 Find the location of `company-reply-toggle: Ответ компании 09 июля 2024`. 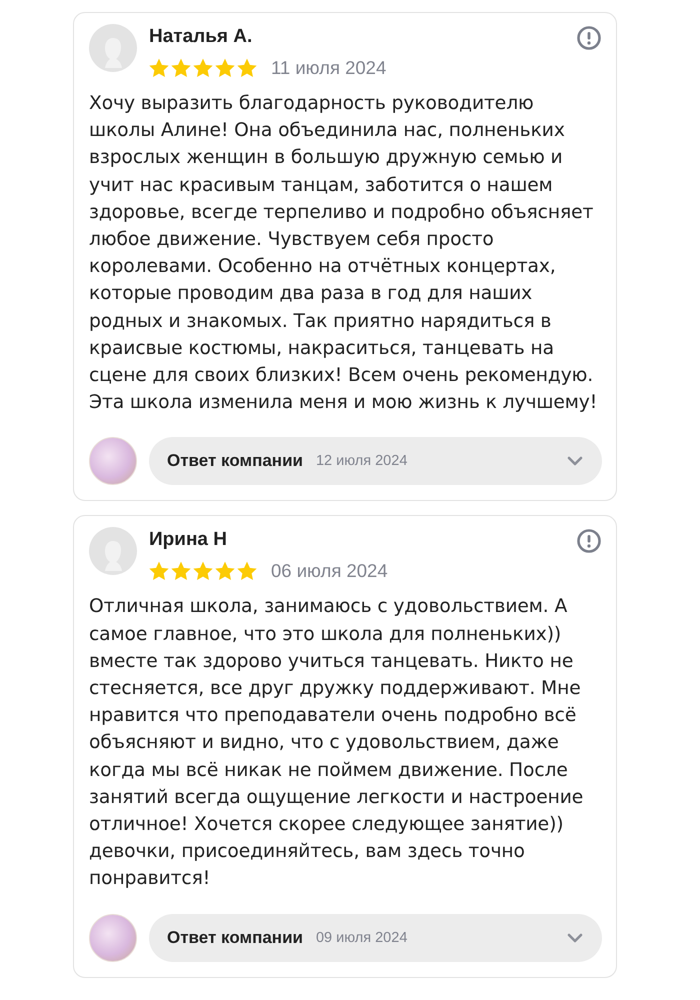

company-reply-toggle: Ответ компании 09 июля 2024 is located at coordinates (375, 938).